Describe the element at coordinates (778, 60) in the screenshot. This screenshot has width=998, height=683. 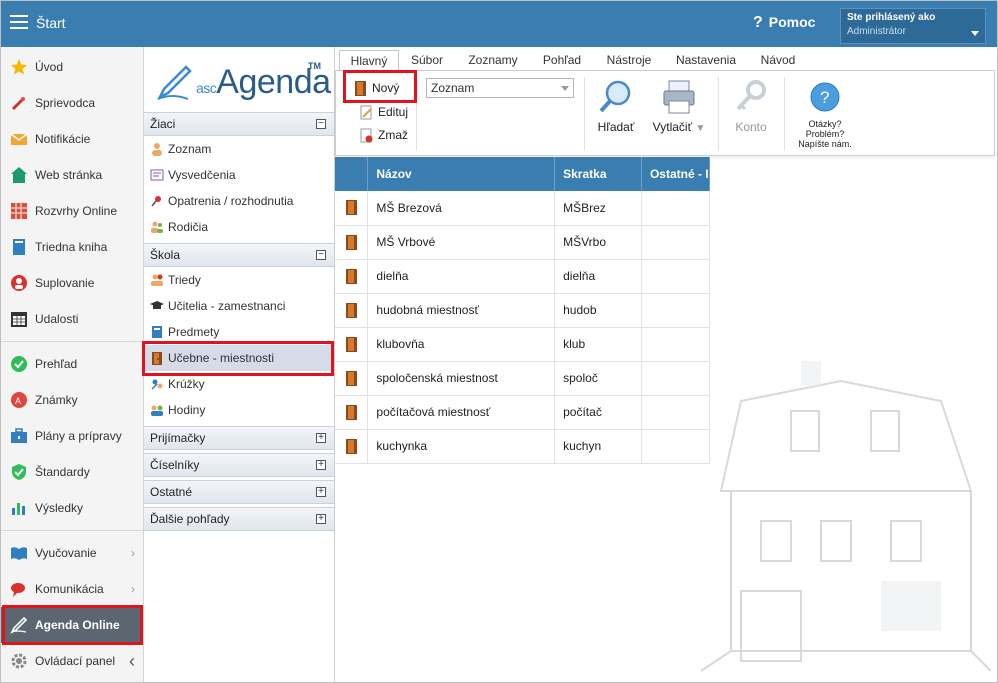
I see `tab-navod: Návod` at that location.